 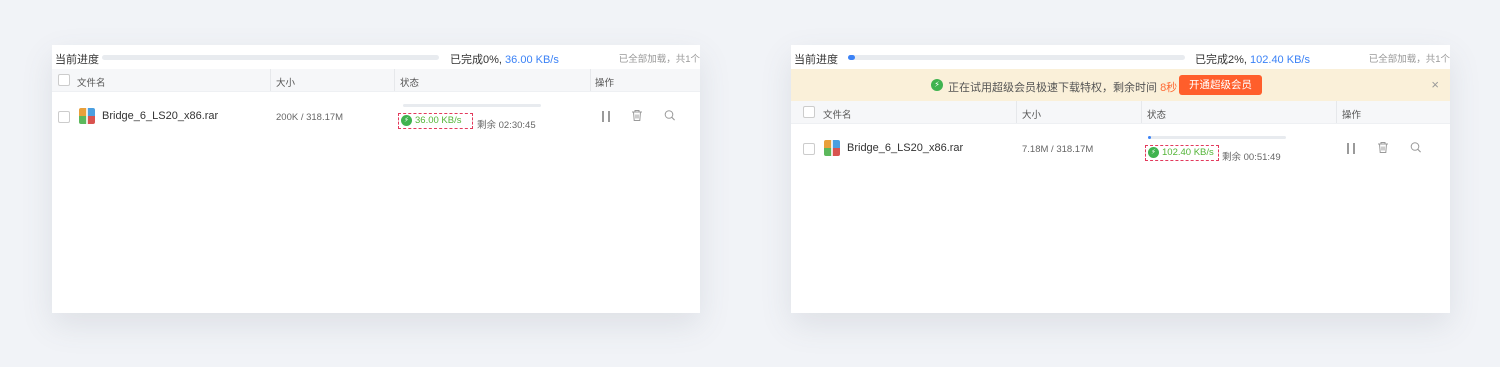 I want to click on overall-progress-status: 已完成2%, 102.40 KB/s, so click(x=1252, y=59).